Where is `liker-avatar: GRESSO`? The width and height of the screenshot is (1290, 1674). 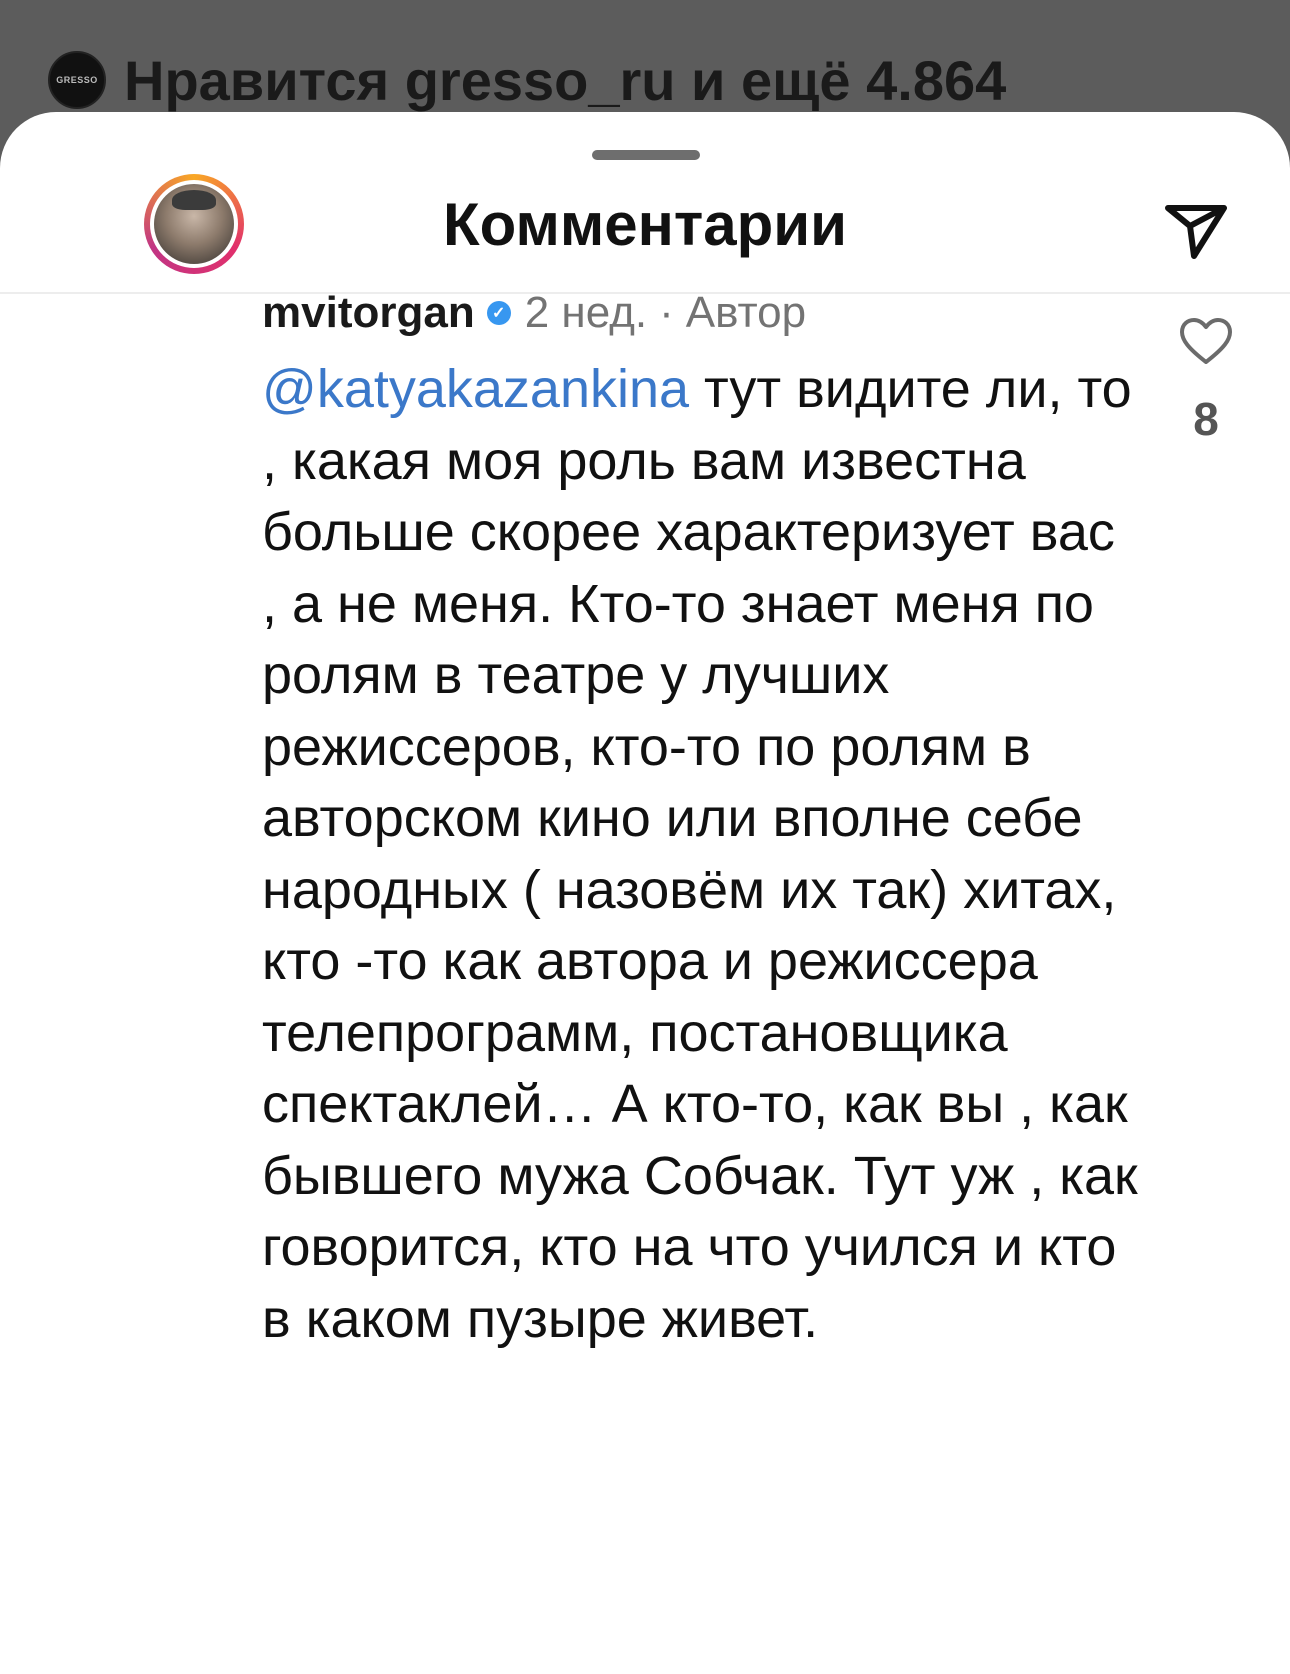 liker-avatar: GRESSO is located at coordinates (77, 80).